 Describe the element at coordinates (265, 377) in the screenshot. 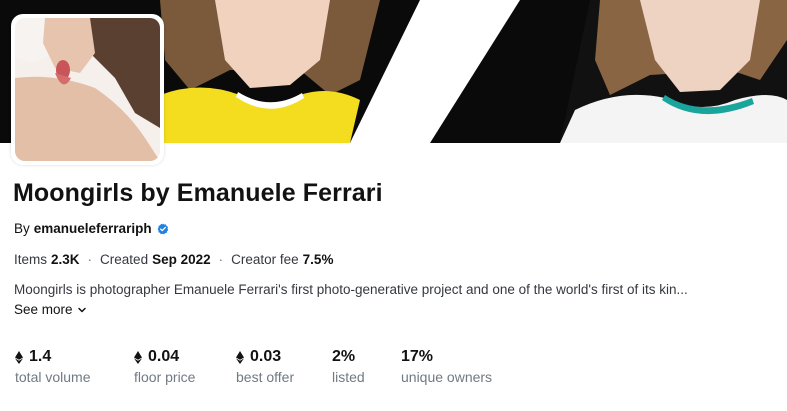

I see `best-offer-label: best offer` at that location.